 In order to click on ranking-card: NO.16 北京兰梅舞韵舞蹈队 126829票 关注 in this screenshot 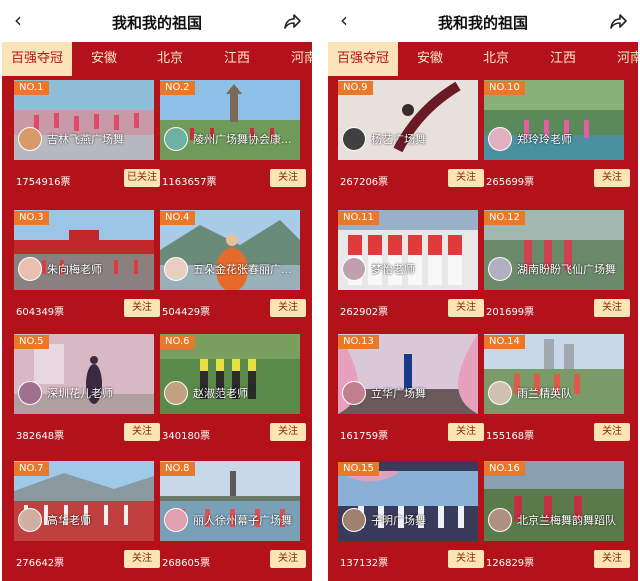, I will do `click(557, 521)`.